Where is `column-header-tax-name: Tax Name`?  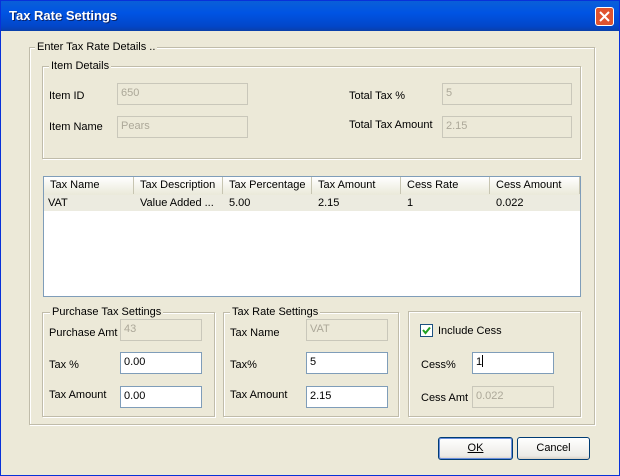
column-header-tax-name: Tax Name is located at coordinates (89, 185).